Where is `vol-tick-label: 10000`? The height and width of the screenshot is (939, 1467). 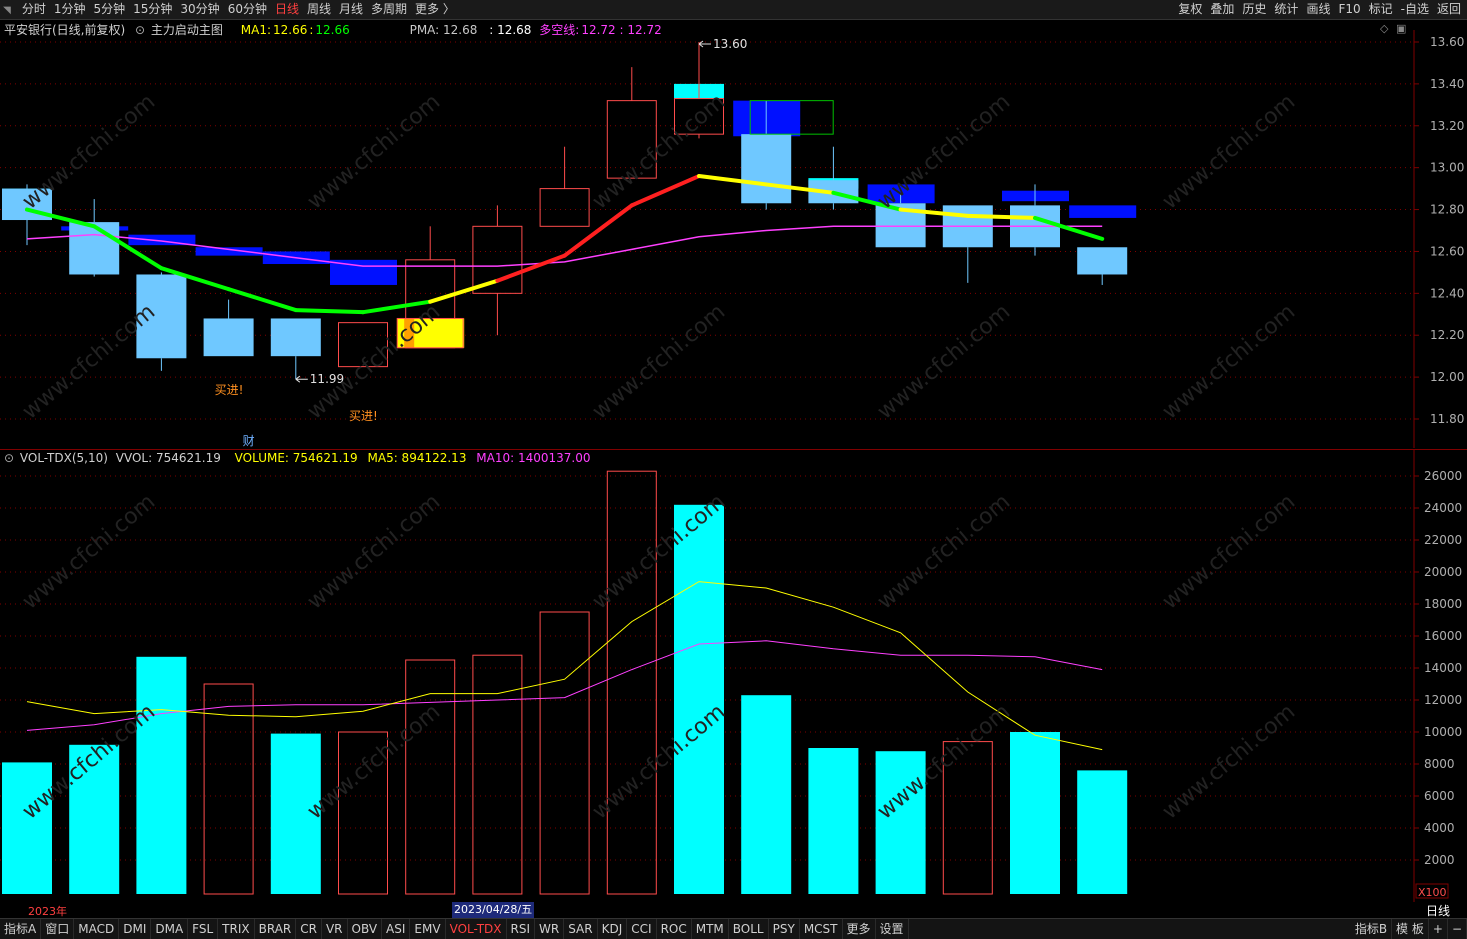
vol-tick-label: 10000 is located at coordinates (1443, 732).